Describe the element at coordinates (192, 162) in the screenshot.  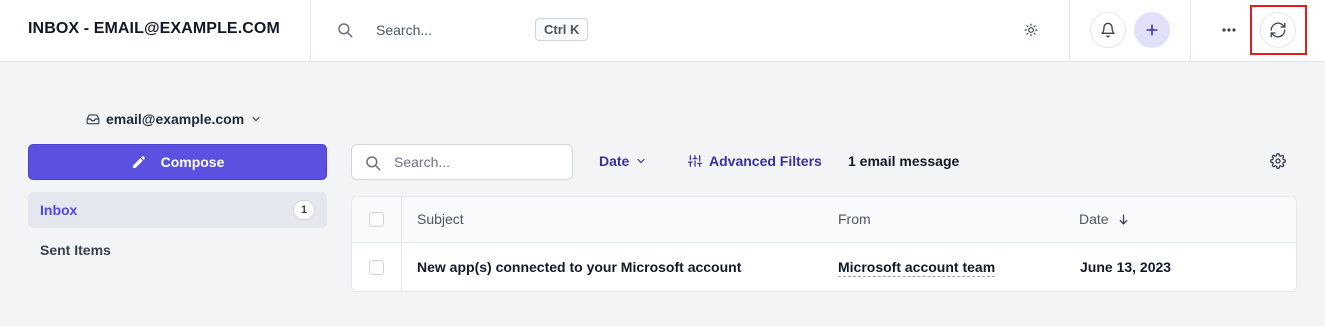
I see `compose-label: Compose` at that location.